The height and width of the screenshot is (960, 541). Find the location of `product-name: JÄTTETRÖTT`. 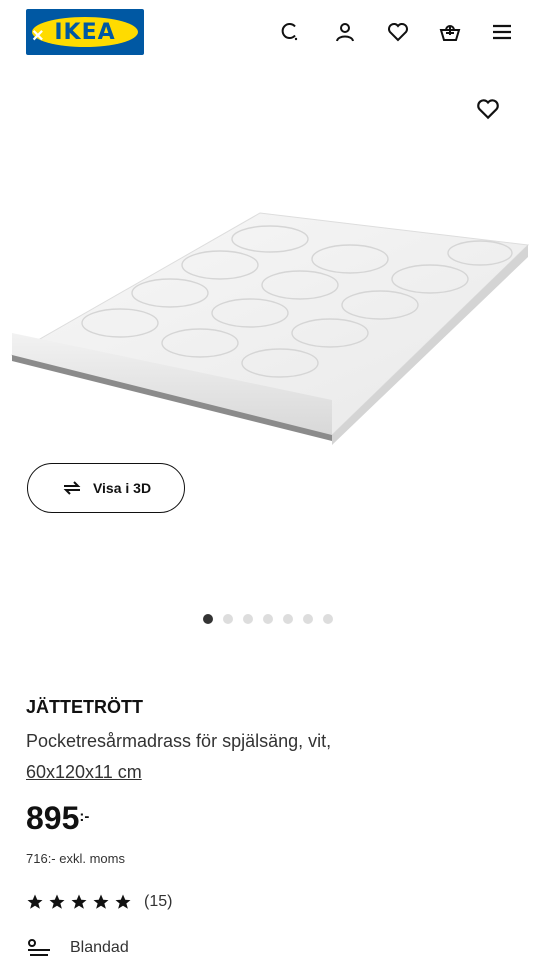

product-name: JÄTTETRÖTT is located at coordinates (84, 707).